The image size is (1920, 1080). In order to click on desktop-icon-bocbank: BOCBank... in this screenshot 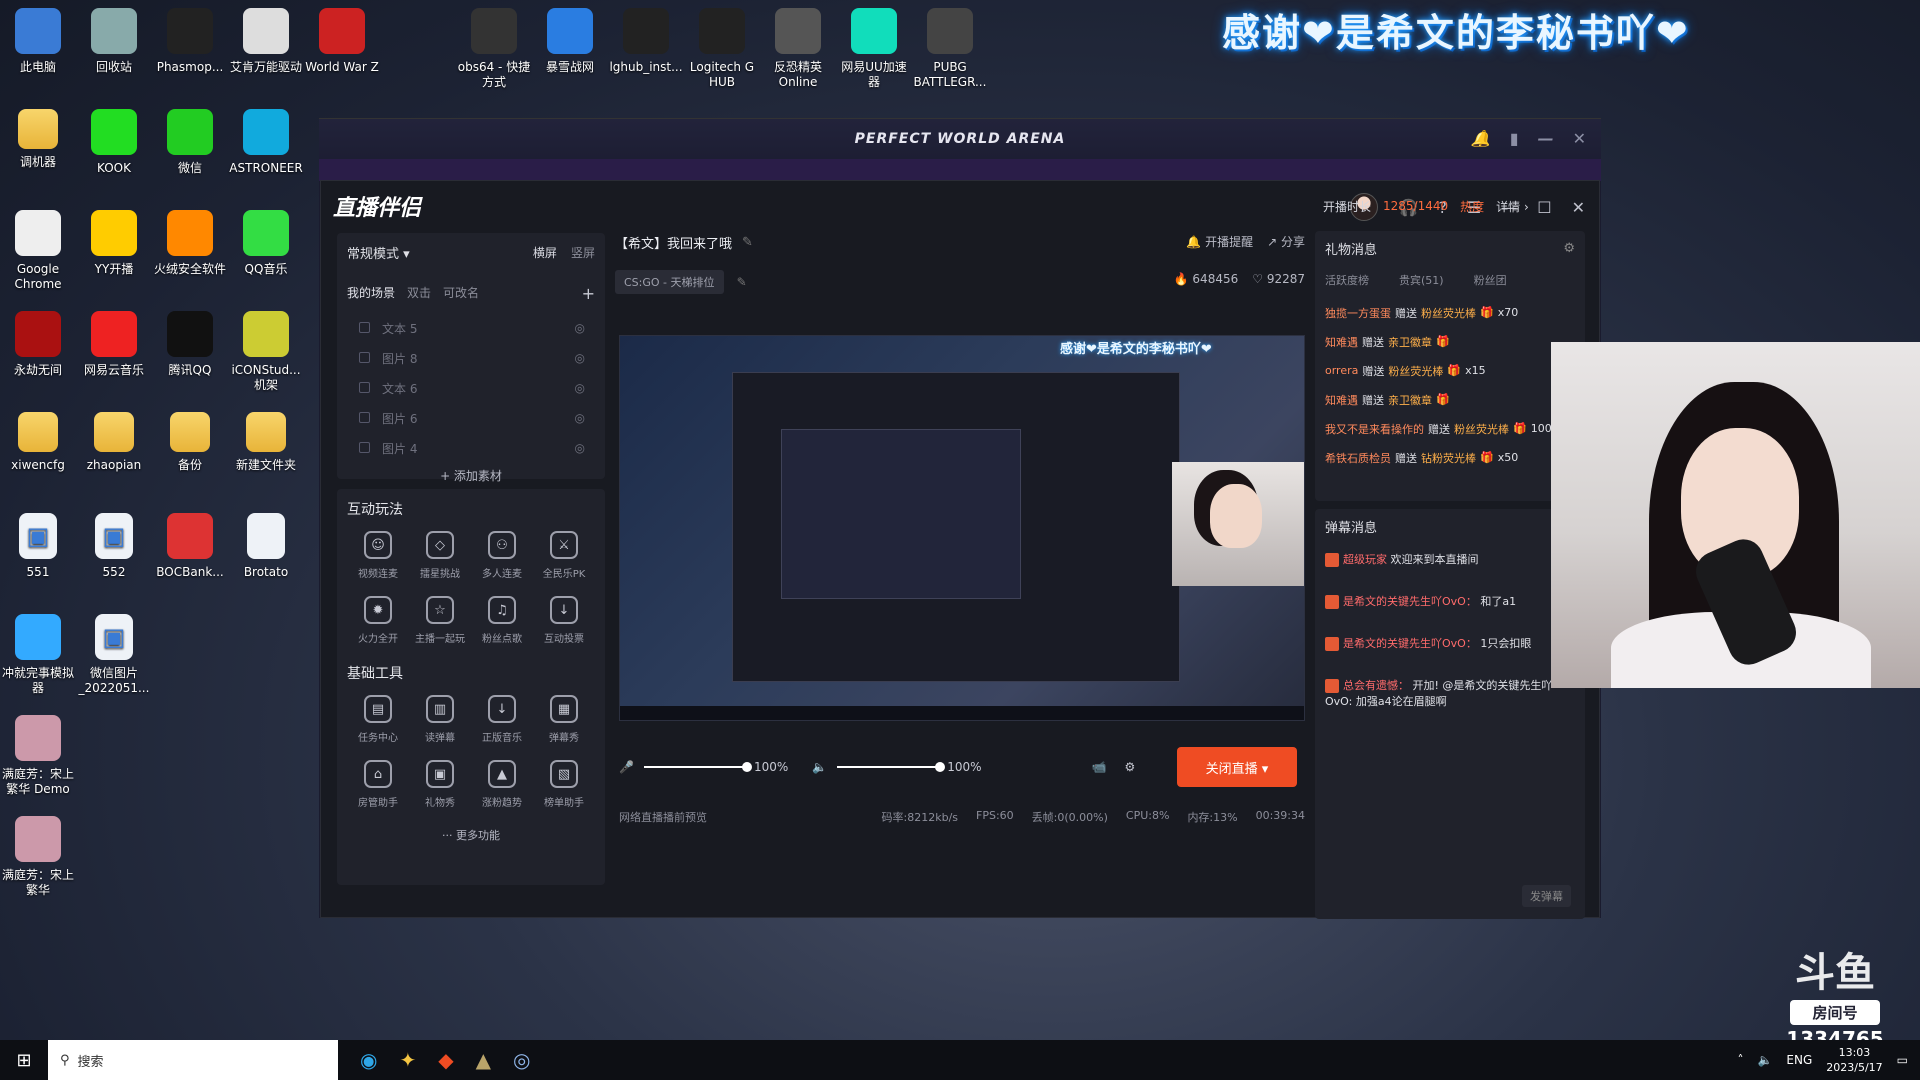, I will do `click(190, 556)`.